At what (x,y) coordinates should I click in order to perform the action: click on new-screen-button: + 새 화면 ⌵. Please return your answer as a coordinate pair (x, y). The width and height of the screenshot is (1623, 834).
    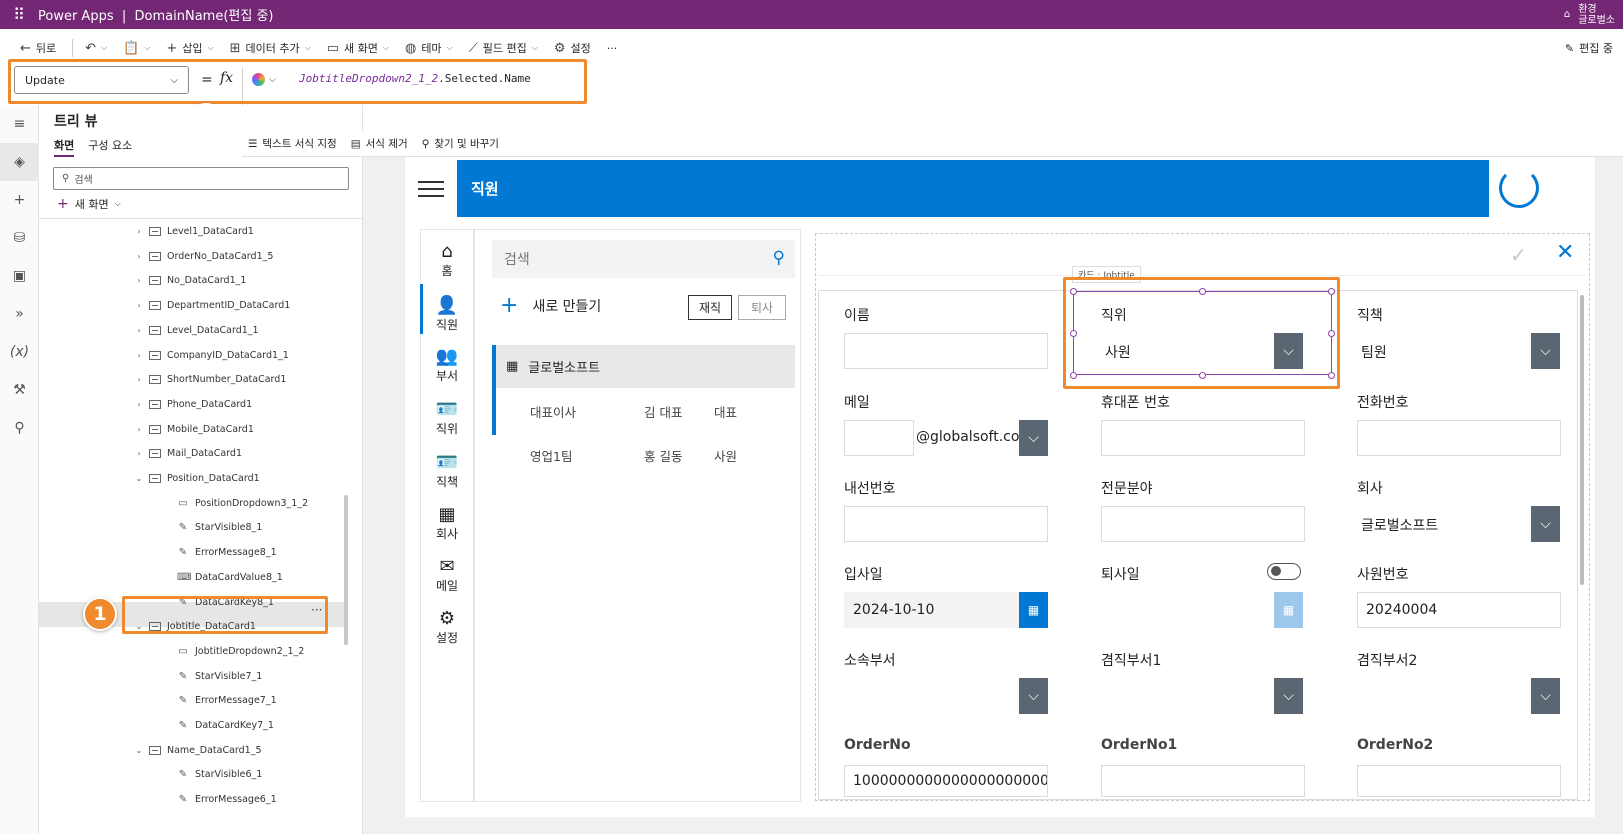
    Looking at the image, I should click on (89, 204).